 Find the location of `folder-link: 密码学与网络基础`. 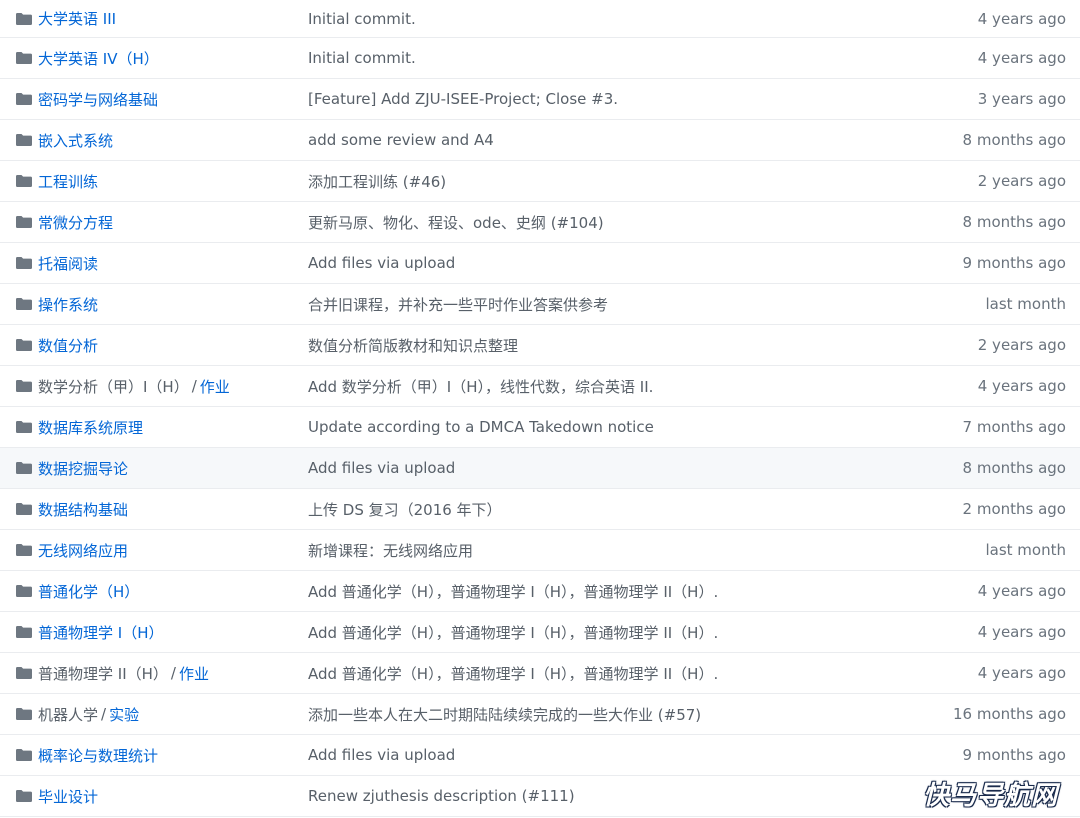

folder-link: 密码学与网络基础 is located at coordinates (98, 99).